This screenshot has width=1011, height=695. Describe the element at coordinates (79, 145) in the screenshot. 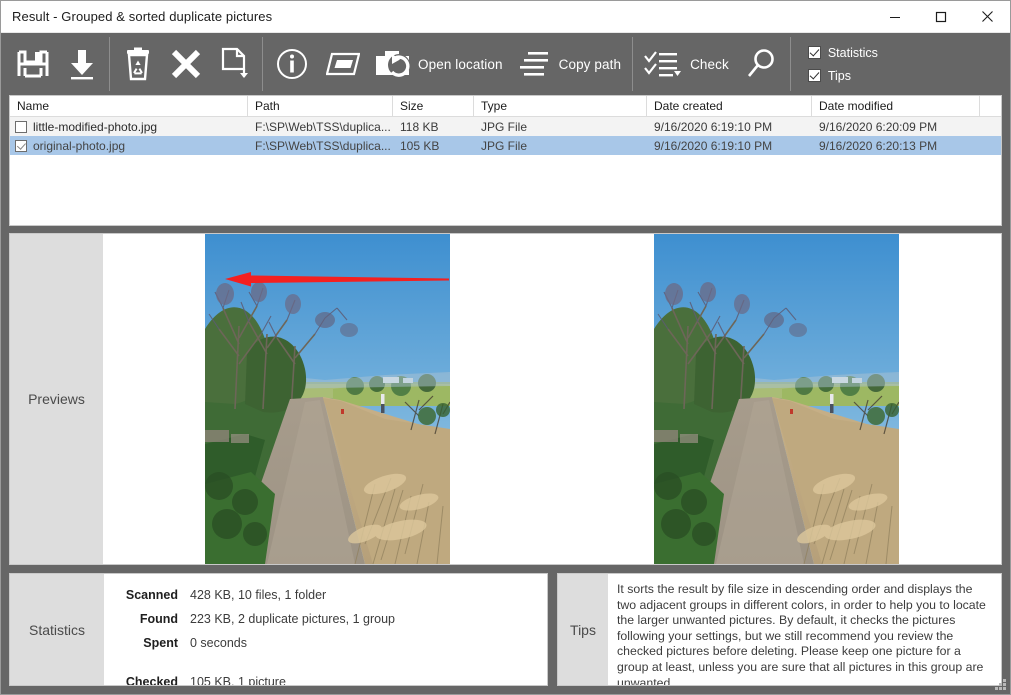

I see `cell-name: original-photo.jpg` at that location.